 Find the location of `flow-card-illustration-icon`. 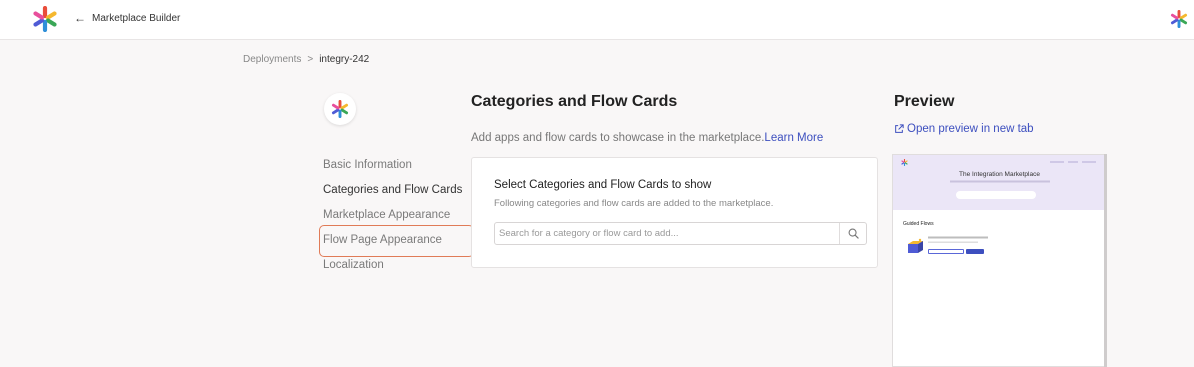

flow-card-illustration-icon is located at coordinates (915, 245).